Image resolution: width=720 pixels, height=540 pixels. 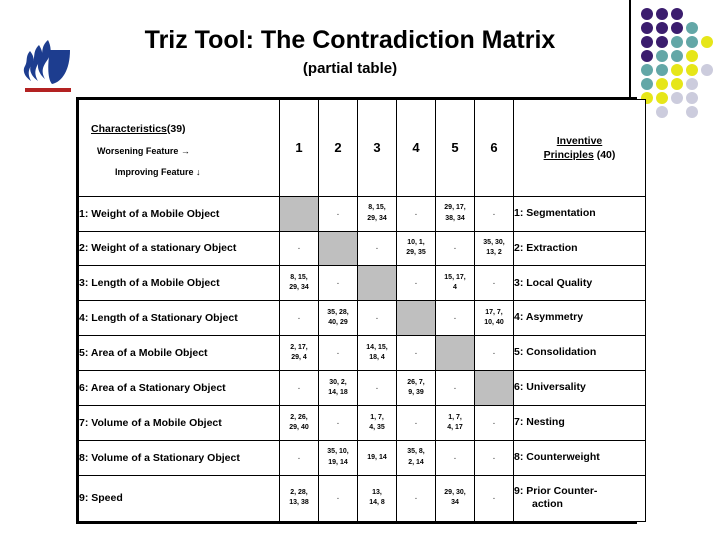 I want to click on principle-numbers-line: 2, 26,, so click(x=299, y=417).